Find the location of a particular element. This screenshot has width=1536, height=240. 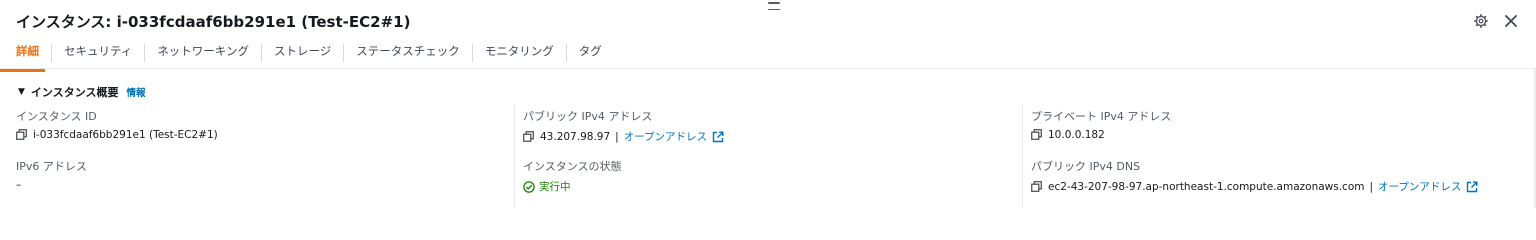

field-label: インスタンスの状態 is located at coordinates (572, 166).